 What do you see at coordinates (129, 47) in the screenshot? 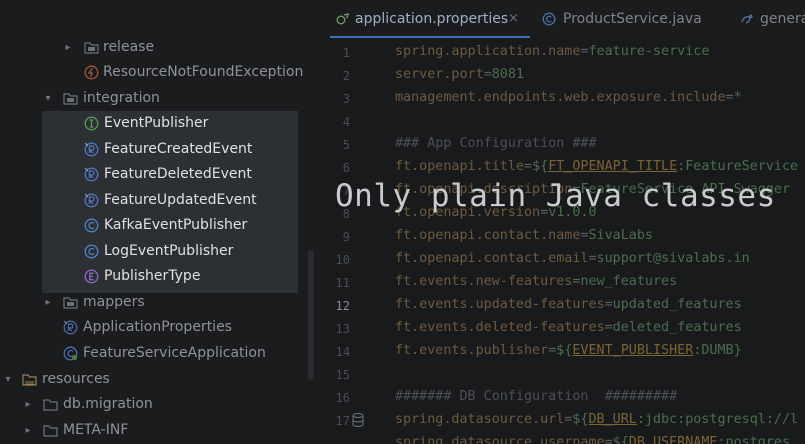
I see `tree-item-label: release` at bounding box center [129, 47].